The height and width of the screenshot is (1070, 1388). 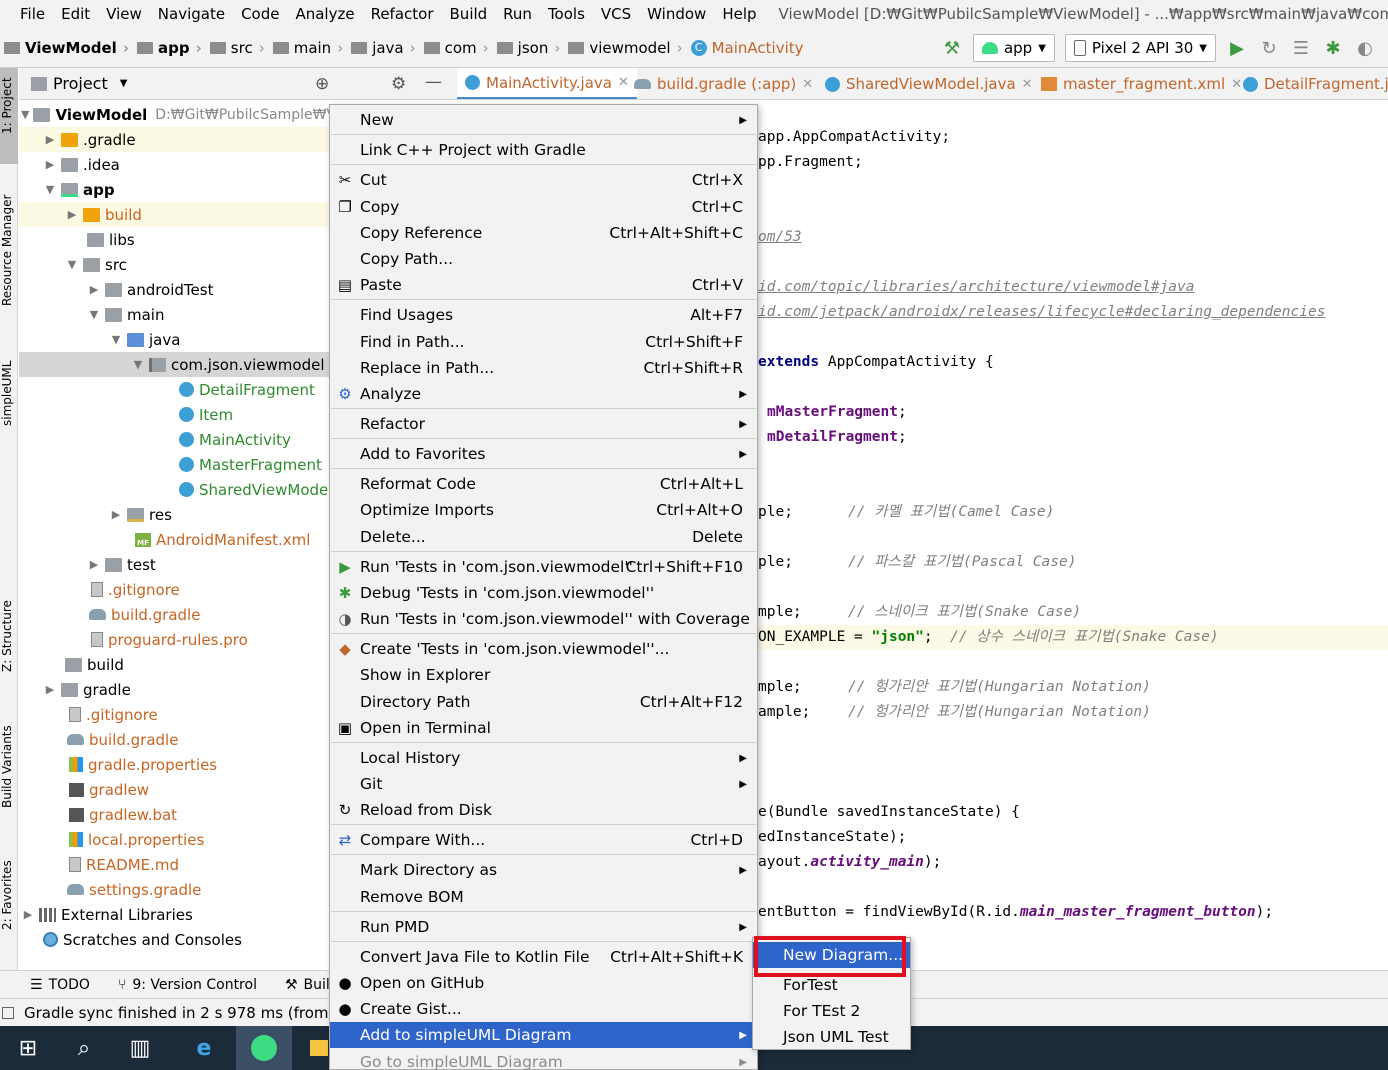 What do you see at coordinates (174, 439) in the screenshot?
I see `tree-row: MainActivity` at bounding box center [174, 439].